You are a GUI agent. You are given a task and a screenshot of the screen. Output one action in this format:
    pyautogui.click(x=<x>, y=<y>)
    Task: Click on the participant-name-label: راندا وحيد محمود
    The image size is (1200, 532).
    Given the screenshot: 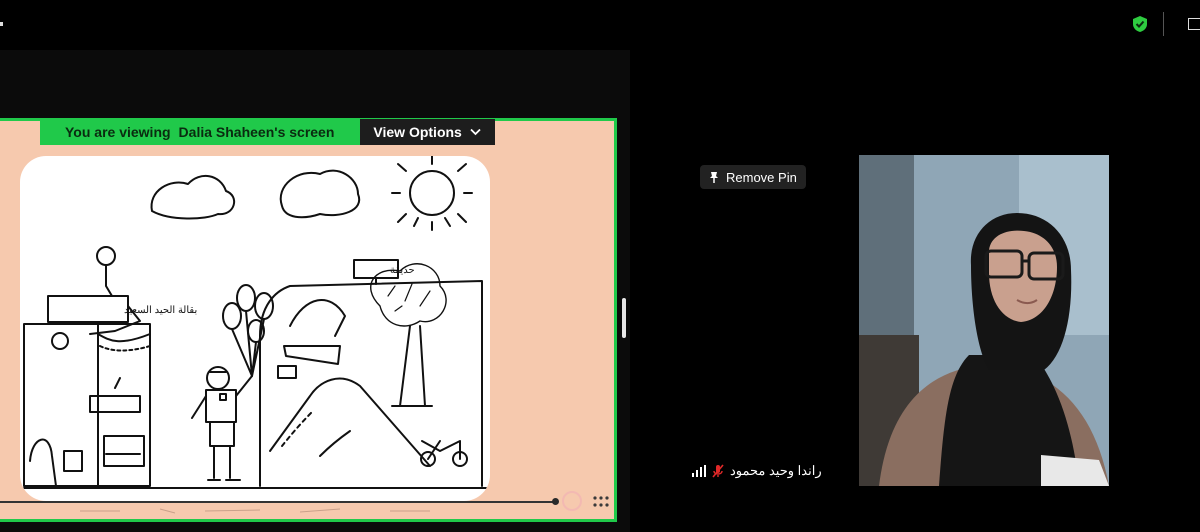 What is the action you would take?
    pyautogui.click(x=757, y=471)
    